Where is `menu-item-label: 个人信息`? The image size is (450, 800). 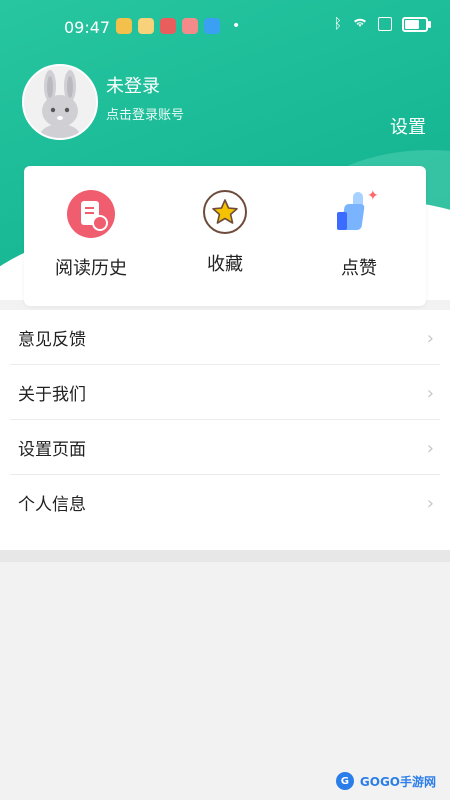
menu-item-label: 个人信息 is located at coordinates (52, 504).